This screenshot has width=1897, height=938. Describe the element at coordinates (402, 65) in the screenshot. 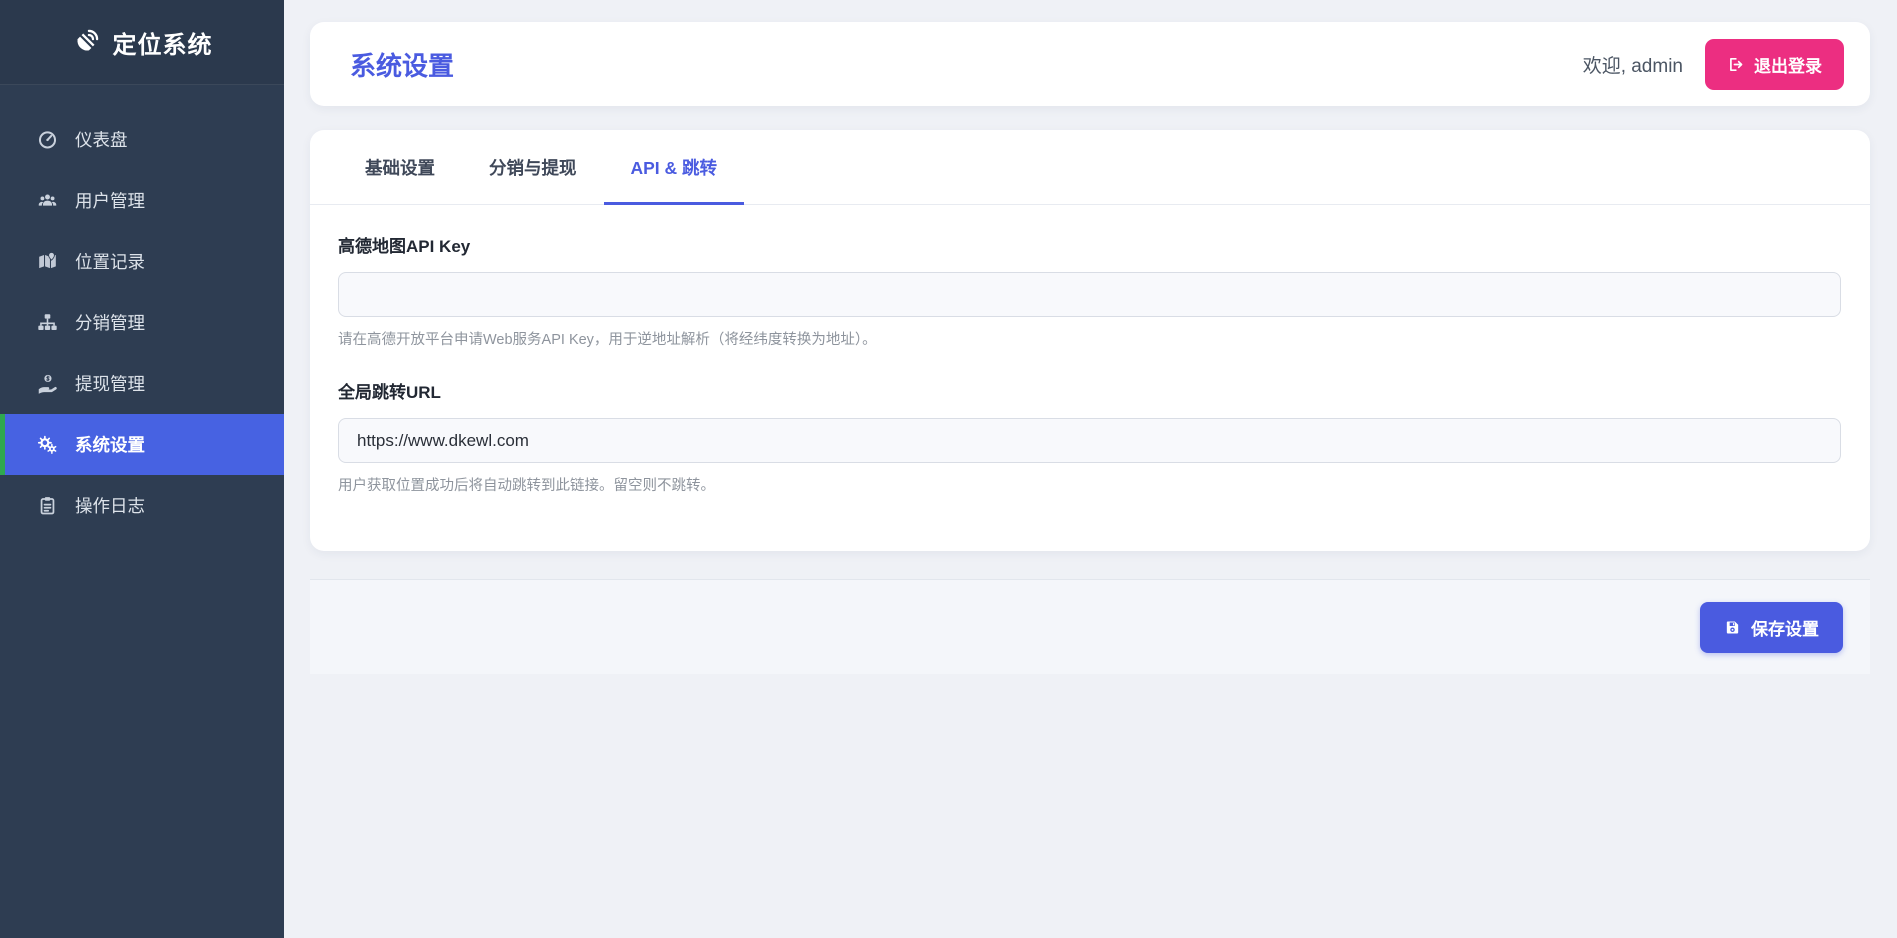

I see `page-title: 系统设置` at that location.